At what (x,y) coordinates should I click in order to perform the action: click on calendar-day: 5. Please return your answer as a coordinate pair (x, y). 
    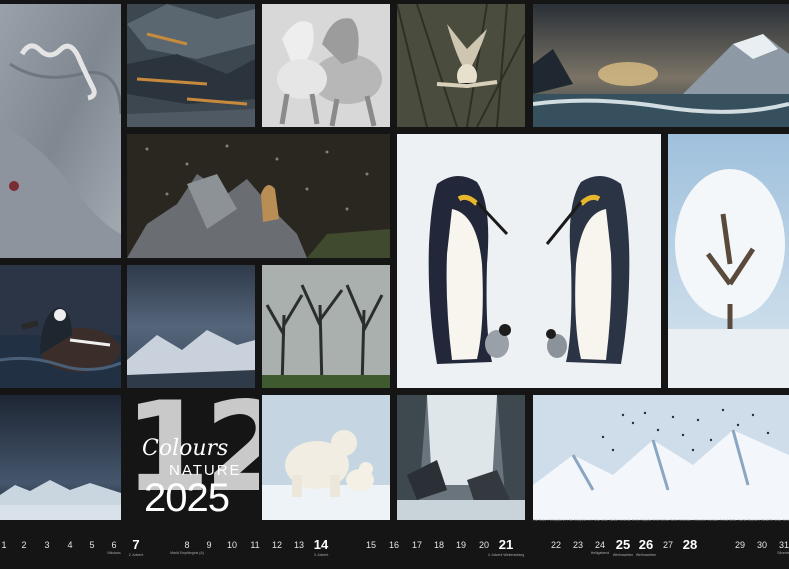
    Looking at the image, I should click on (91, 545).